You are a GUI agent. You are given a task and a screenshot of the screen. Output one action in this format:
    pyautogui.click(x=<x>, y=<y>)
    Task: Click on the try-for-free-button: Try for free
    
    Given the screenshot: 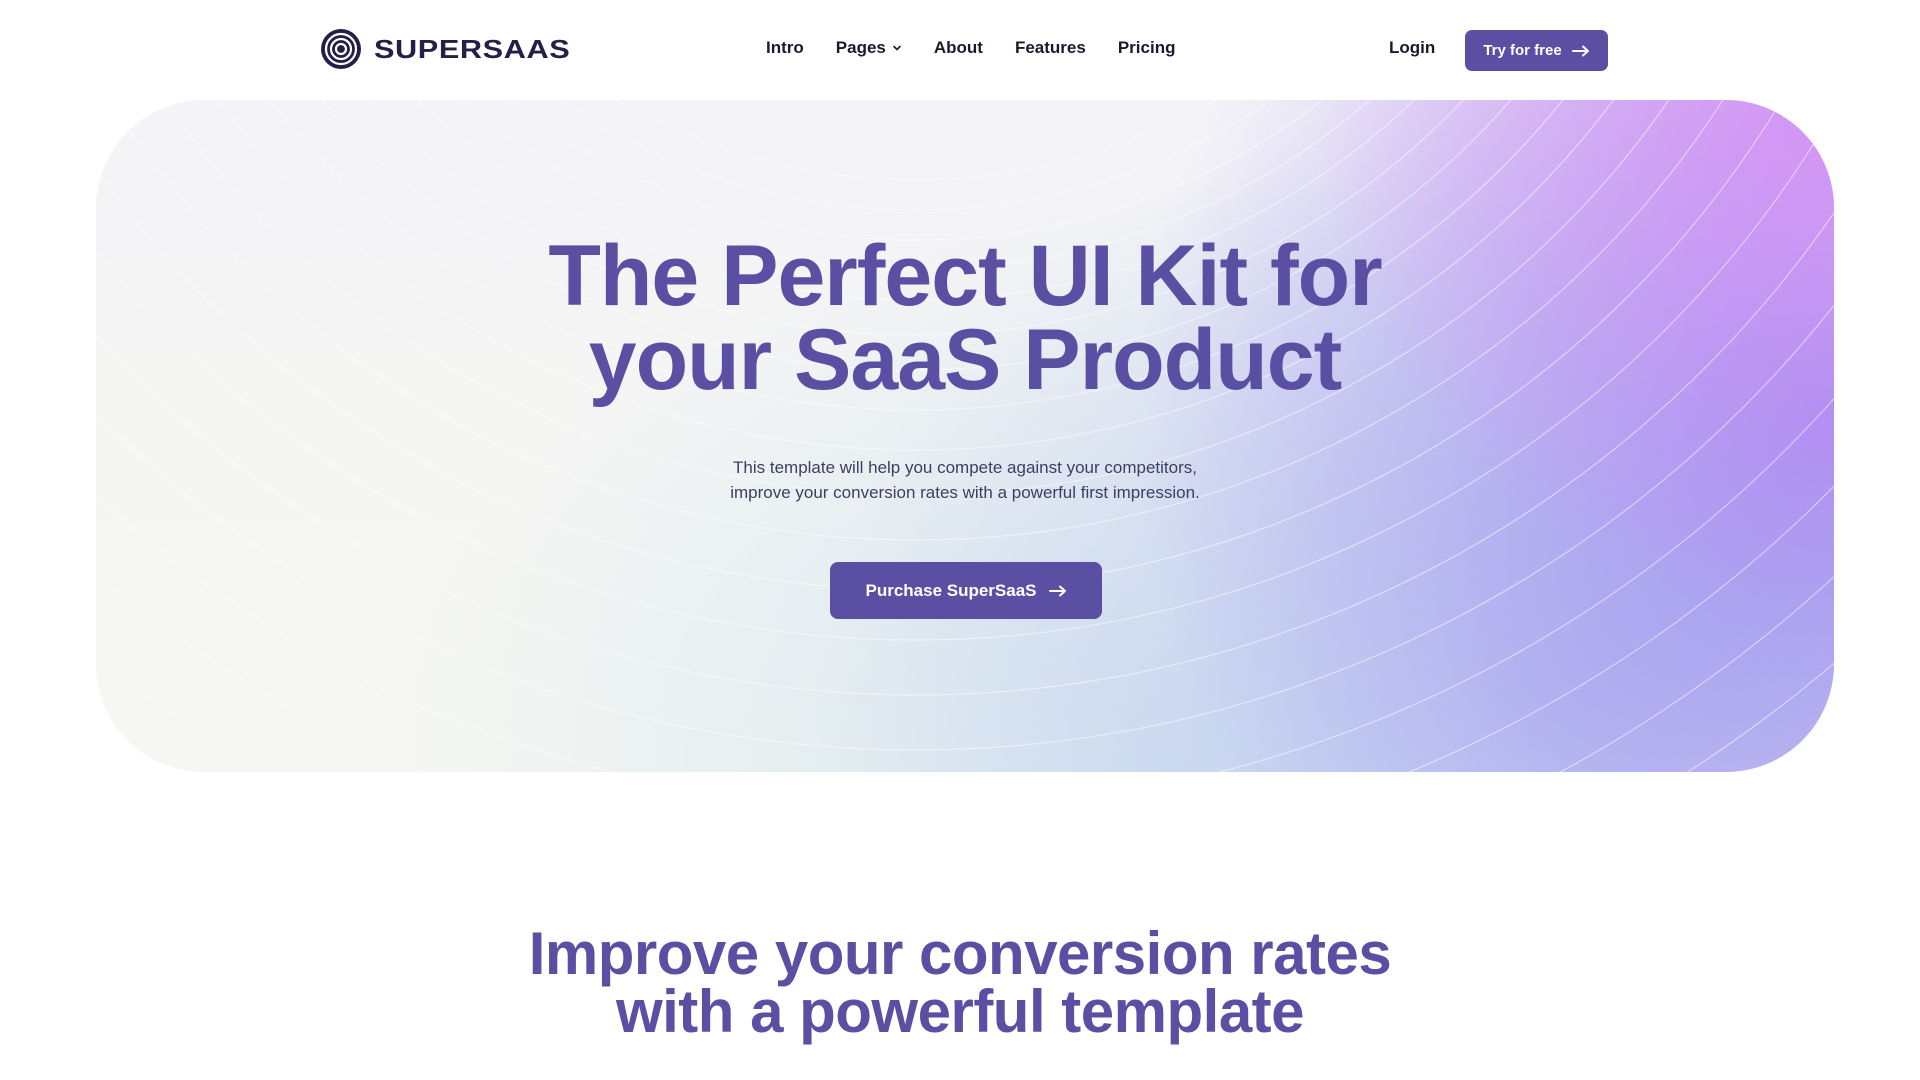 What is the action you would take?
    pyautogui.click(x=1536, y=50)
    